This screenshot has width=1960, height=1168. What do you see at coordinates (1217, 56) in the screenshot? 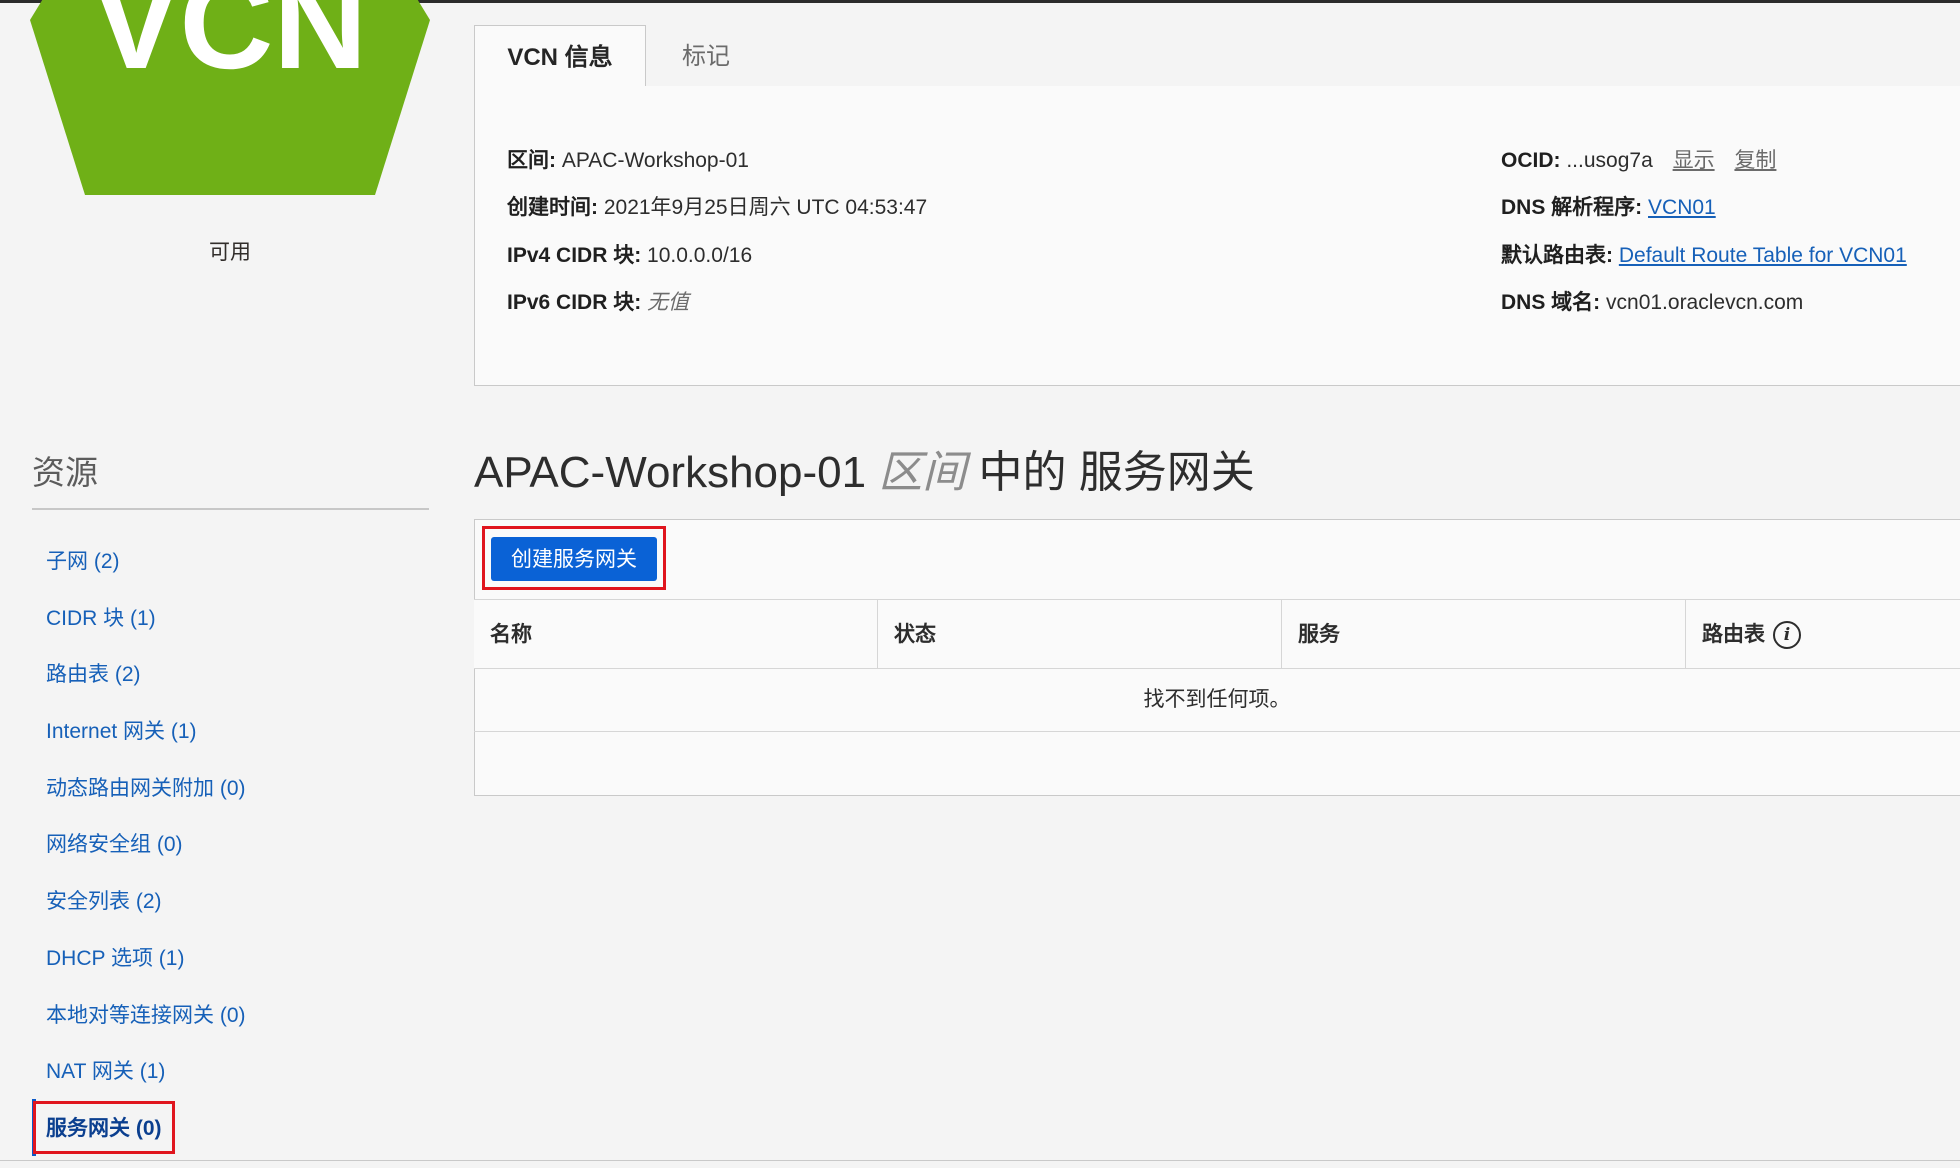
I see `info-tabs: VCN 信息 标记` at bounding box center [1217, 56].